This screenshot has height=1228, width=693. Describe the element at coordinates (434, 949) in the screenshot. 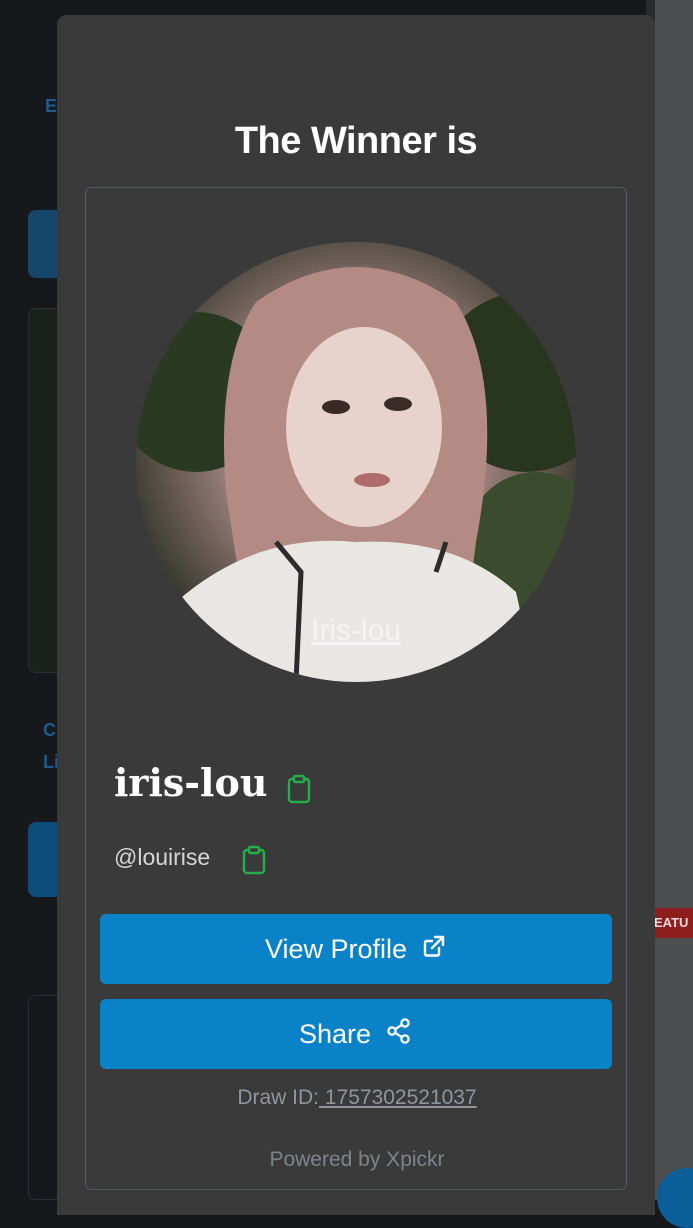

I see `external-link-icon` at that location.